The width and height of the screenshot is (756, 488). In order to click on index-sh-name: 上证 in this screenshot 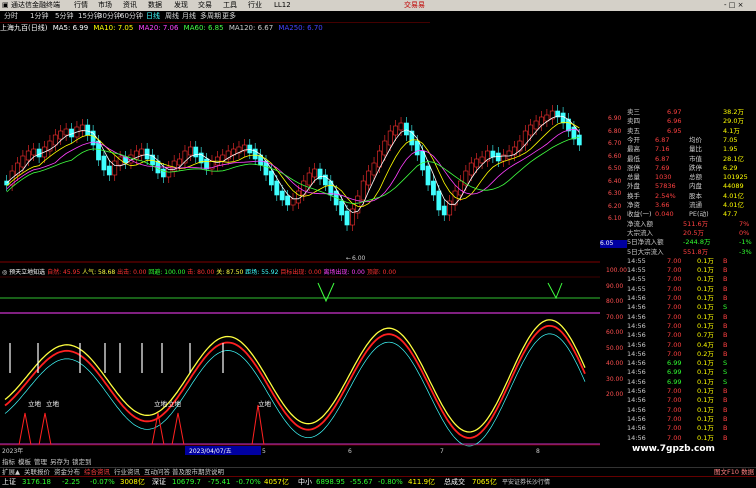, I will do `click(9, 482)`.